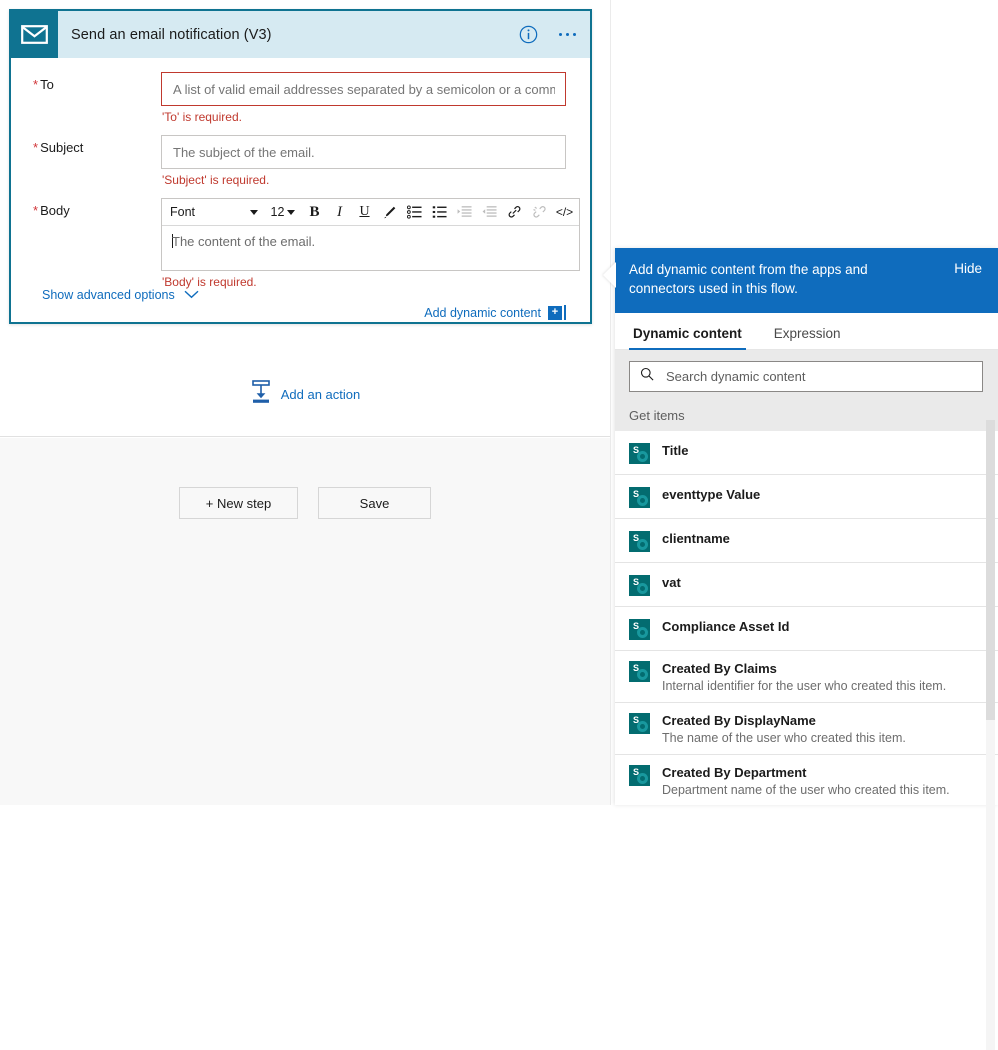 The image size is (998, 1050). Describe the element at coordinates (105, 295) in the screenshot. I see `show-advanced-options-row: Show advanced options` at that location.